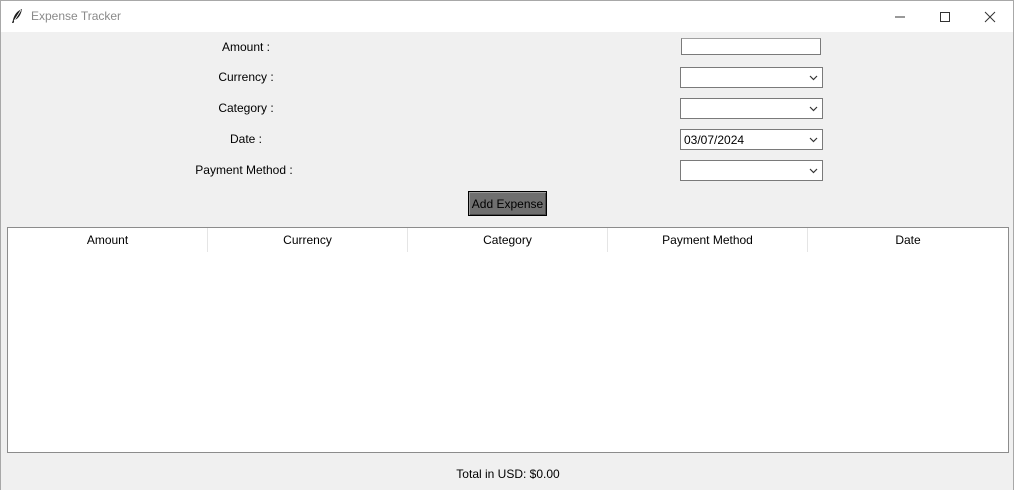 The height and width of the screenshot is (490, 1014). I want to click on date-select: 03/07/2024, so click(751, 139).